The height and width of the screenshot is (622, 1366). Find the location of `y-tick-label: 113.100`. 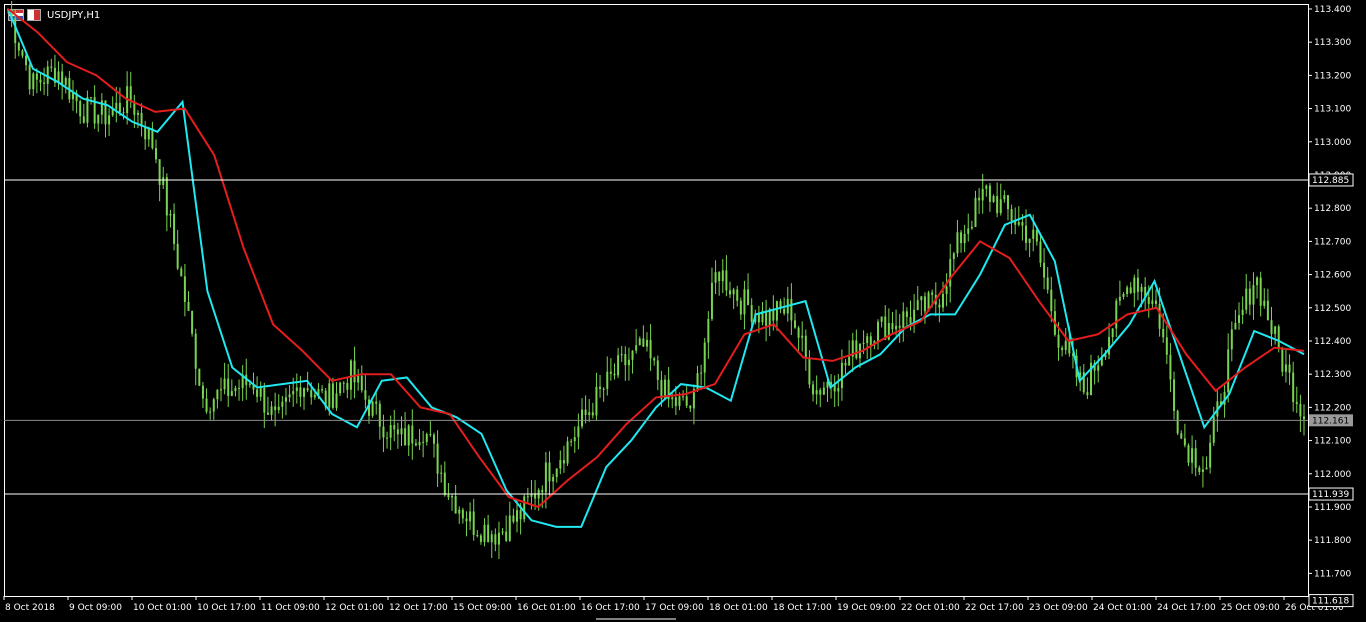

y-tick-label: 113.100 is located at coordinates (1332, 110).